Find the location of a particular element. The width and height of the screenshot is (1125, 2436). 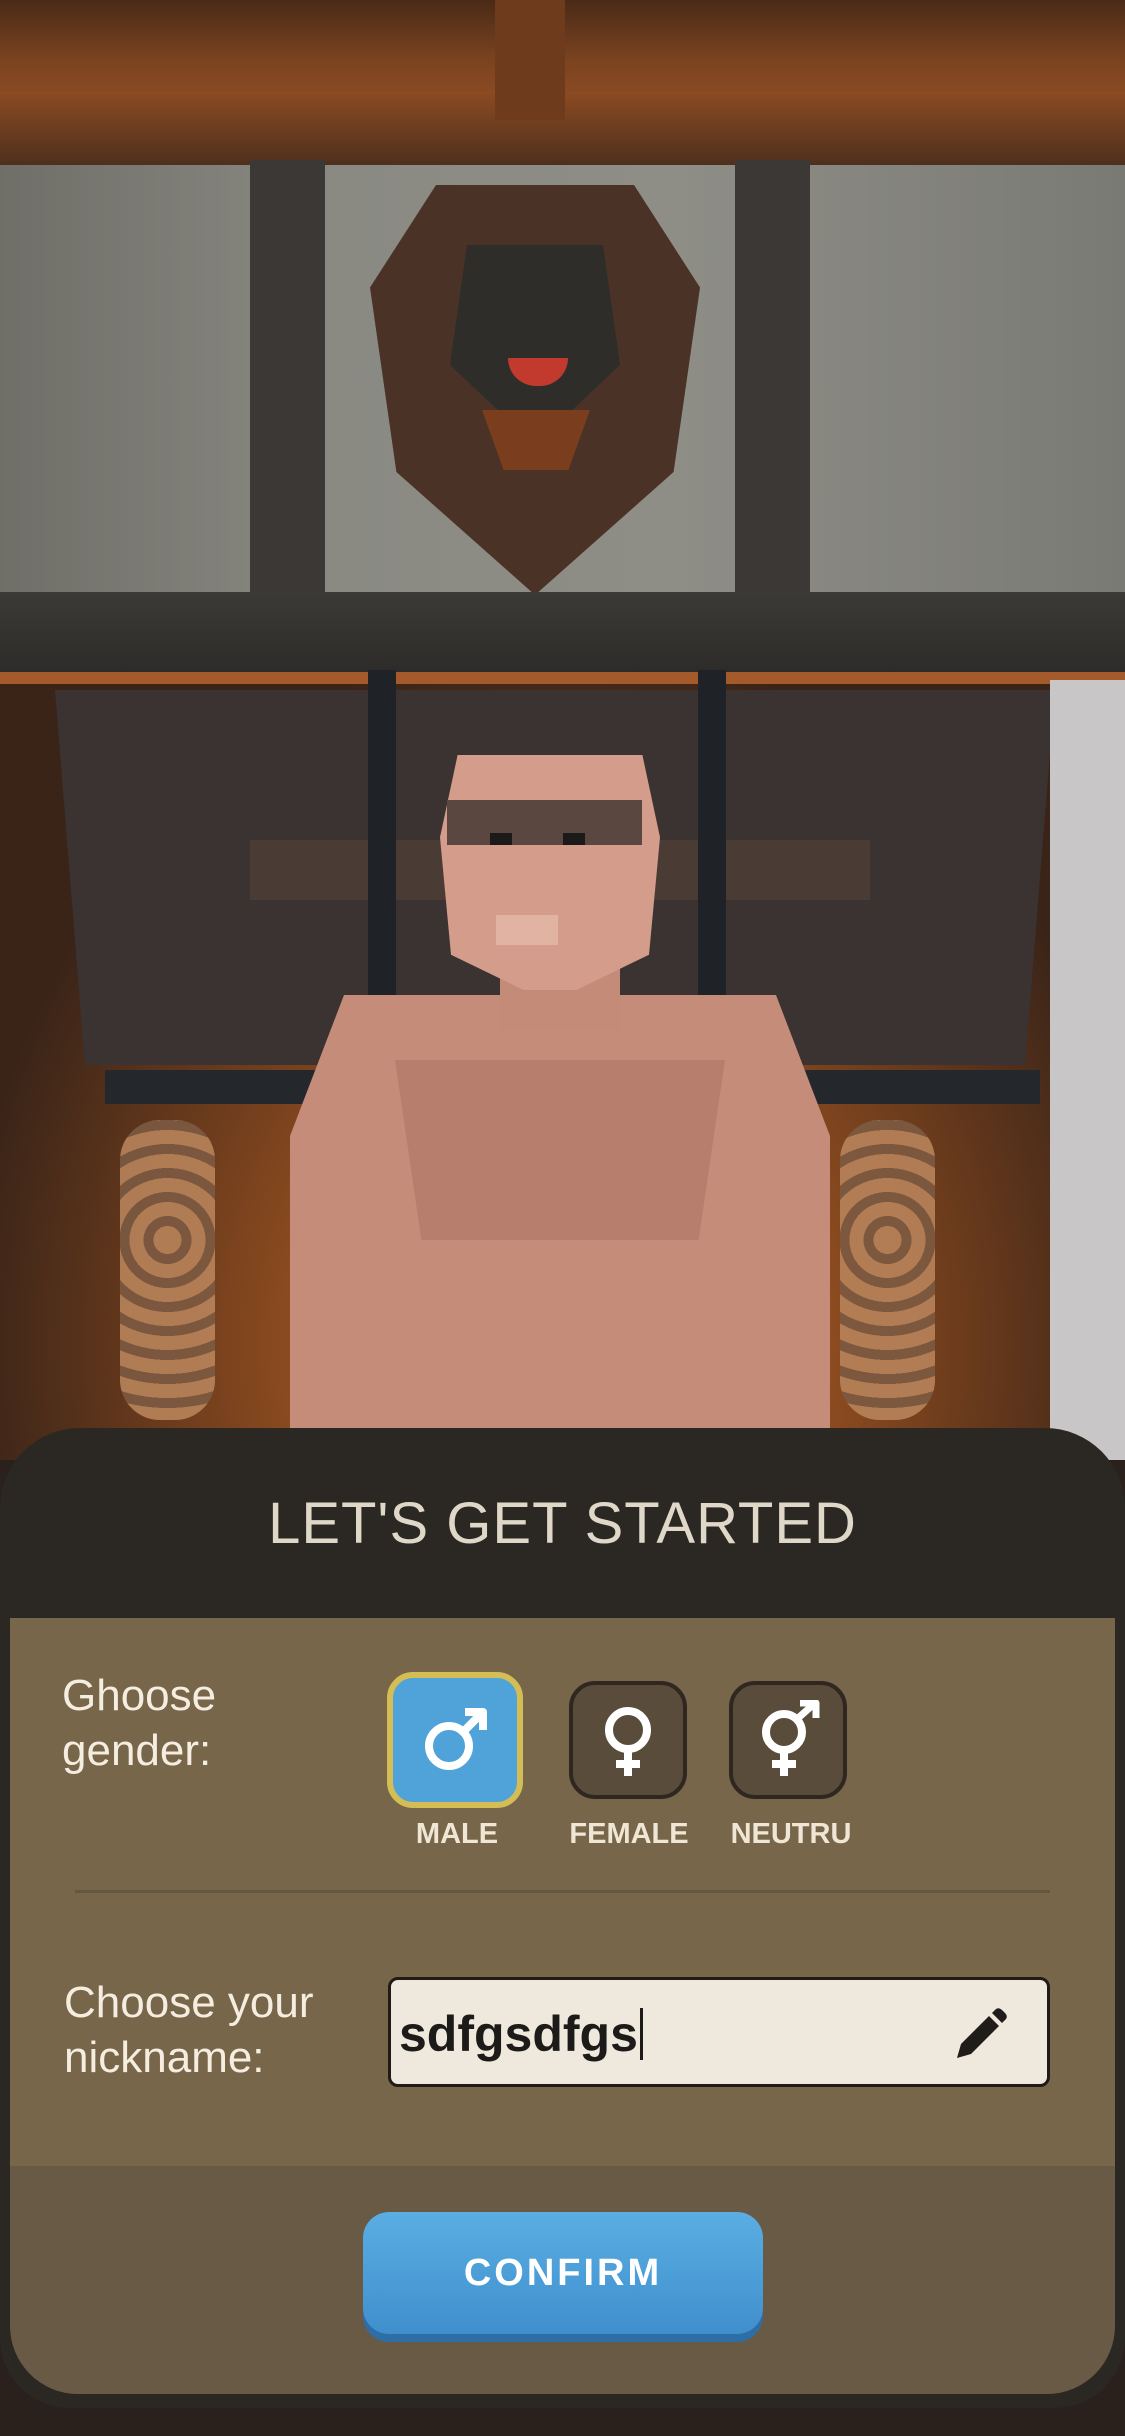

gender-neutral-button is located at coordinates (788, 1740).